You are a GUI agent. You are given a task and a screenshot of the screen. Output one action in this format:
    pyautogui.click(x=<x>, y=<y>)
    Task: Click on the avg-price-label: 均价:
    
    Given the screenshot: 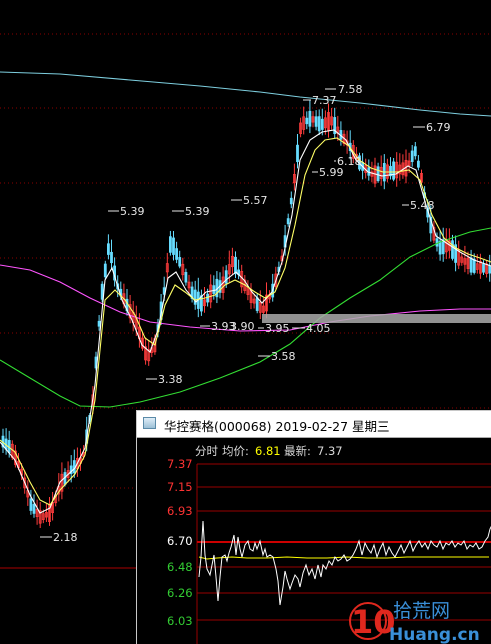 What is the action you would take?
    pyautogui.click(x=235, y=451)
    